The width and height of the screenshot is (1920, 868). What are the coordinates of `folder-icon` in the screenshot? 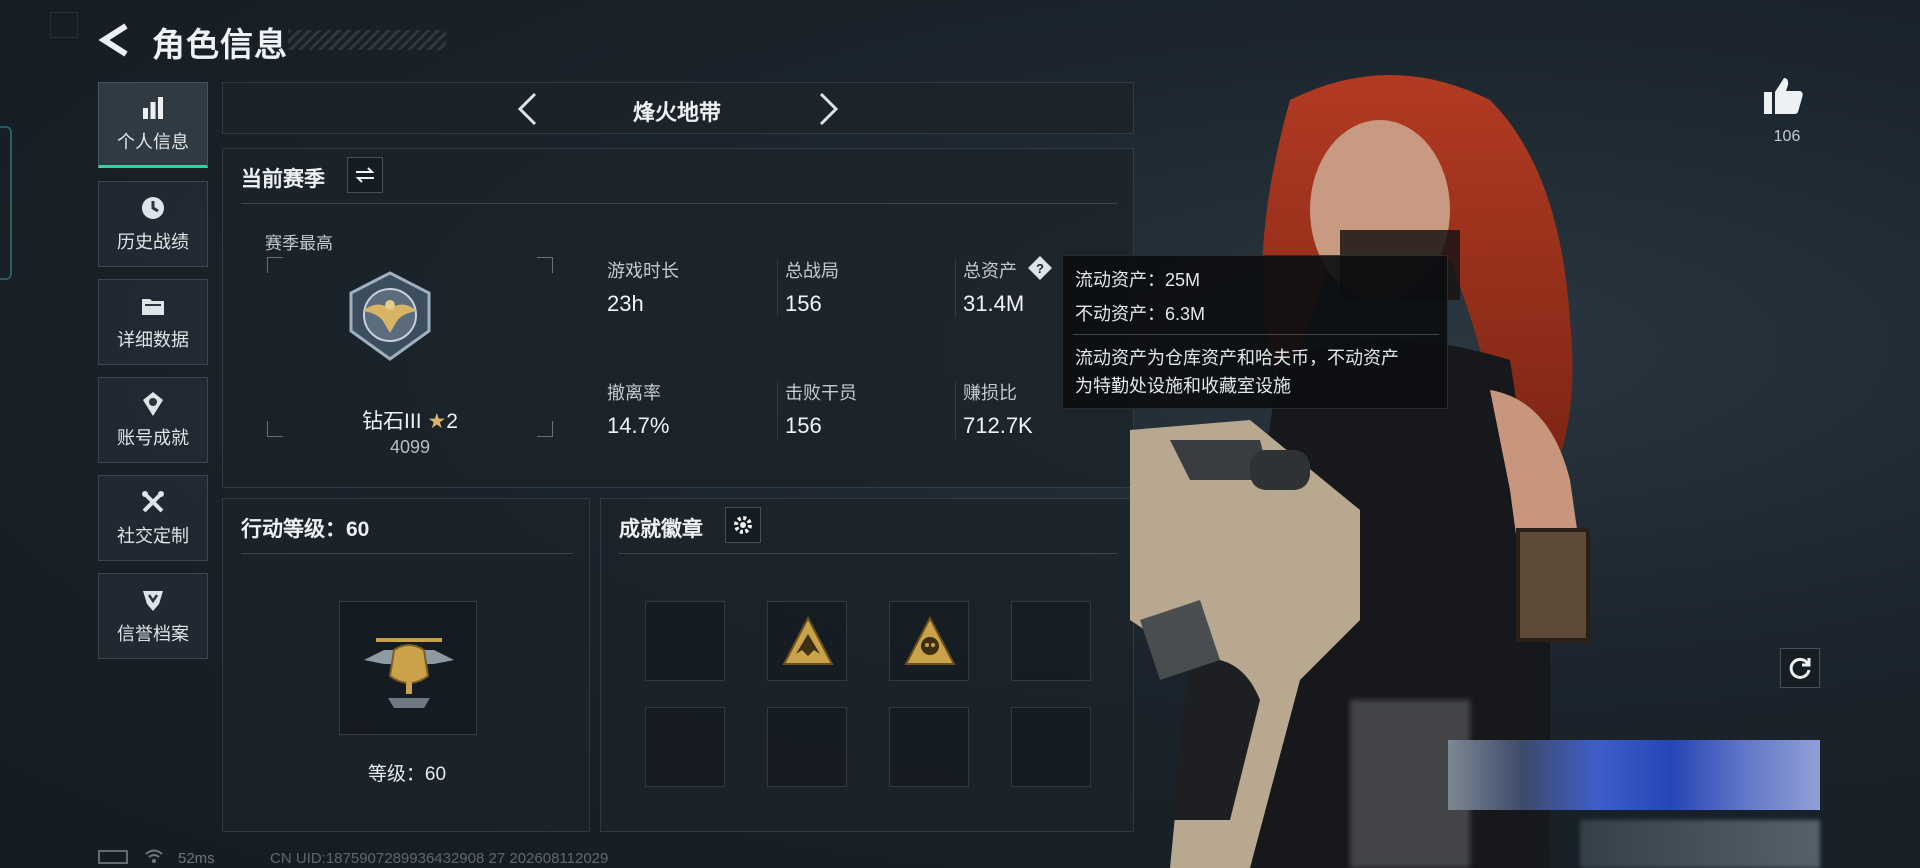 It's located at (153, 307).